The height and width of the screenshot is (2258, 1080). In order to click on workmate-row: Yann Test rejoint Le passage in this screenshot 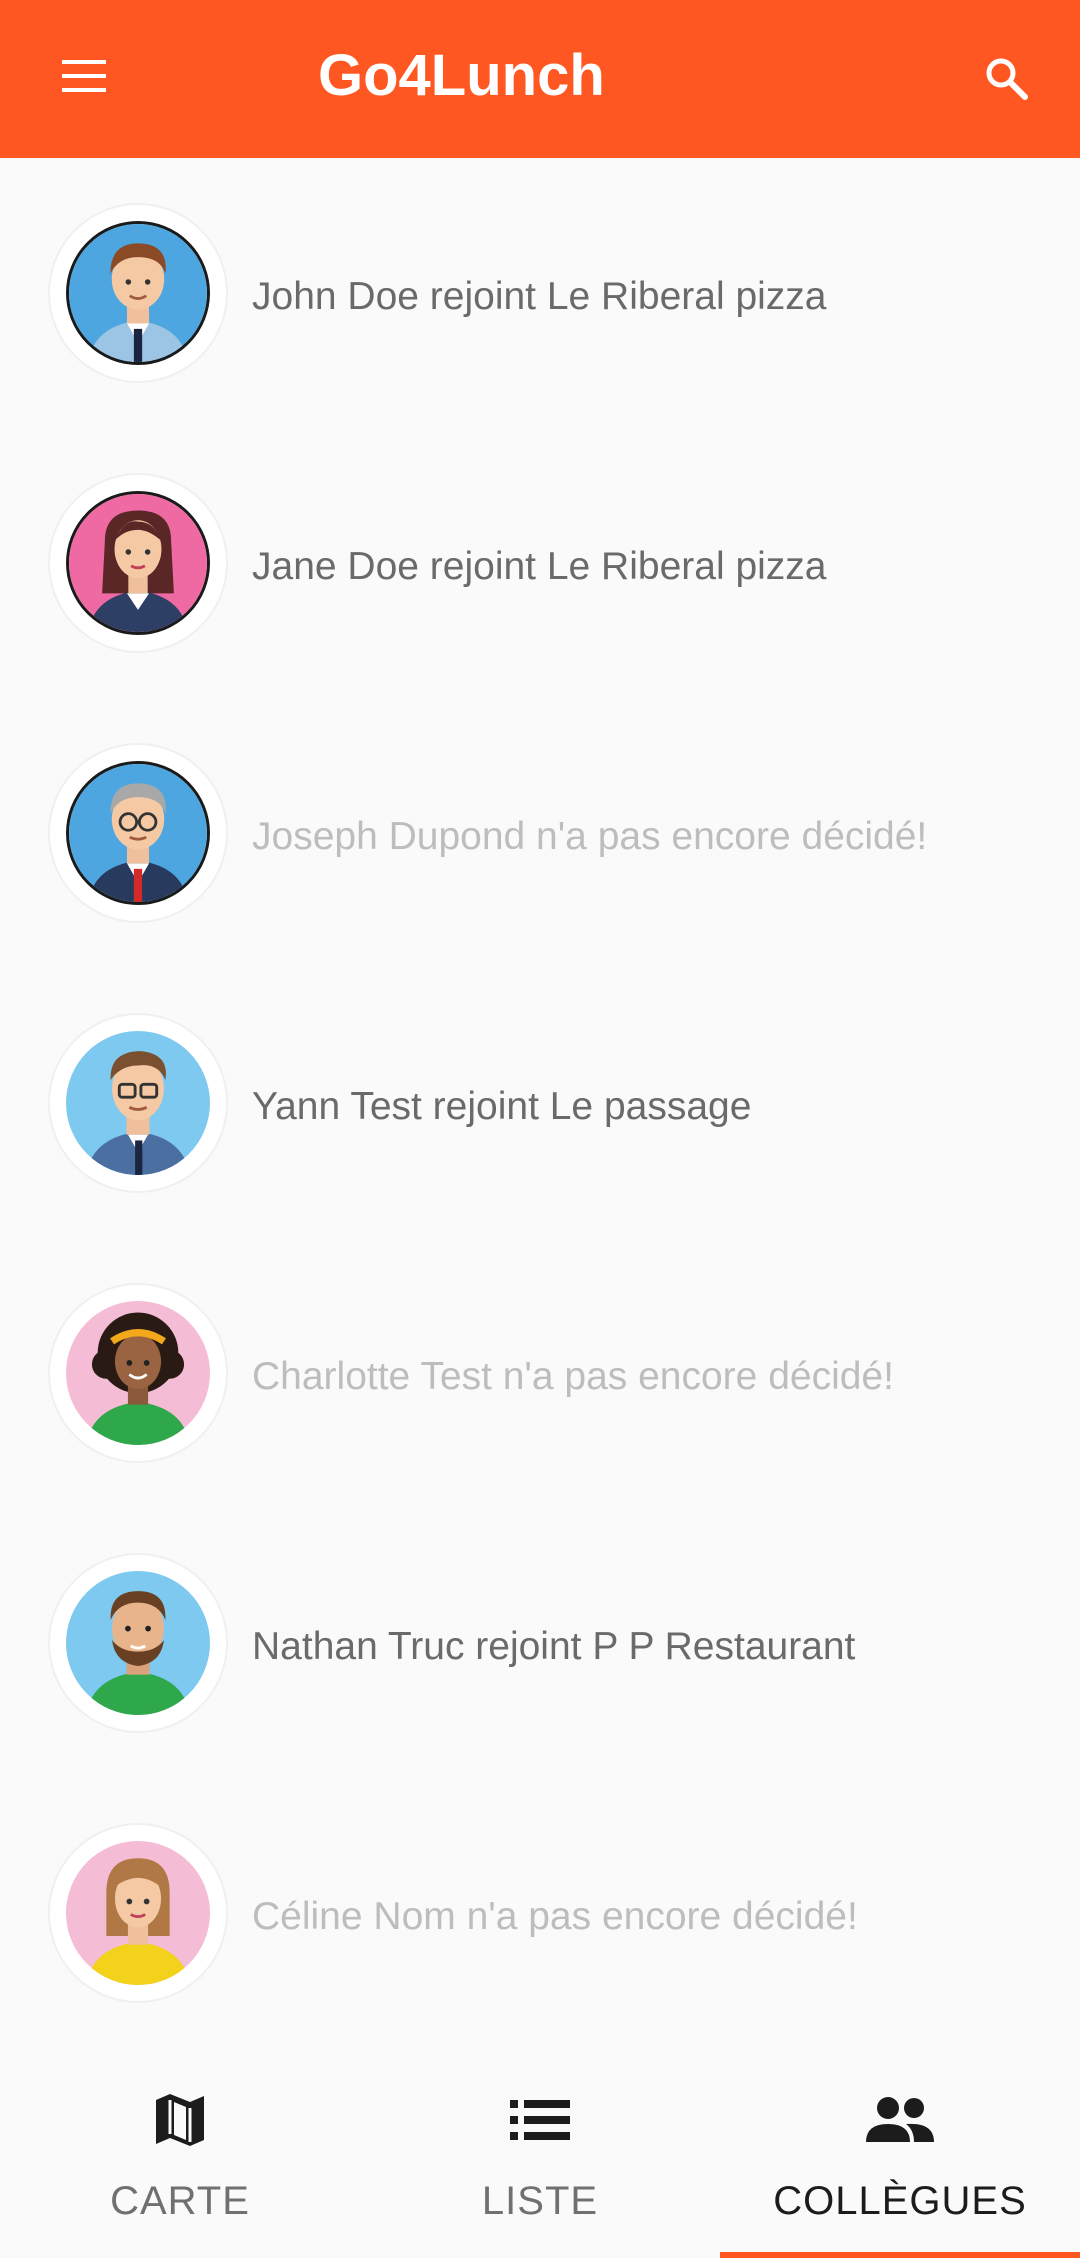, I will do `click(540, 1103)`.